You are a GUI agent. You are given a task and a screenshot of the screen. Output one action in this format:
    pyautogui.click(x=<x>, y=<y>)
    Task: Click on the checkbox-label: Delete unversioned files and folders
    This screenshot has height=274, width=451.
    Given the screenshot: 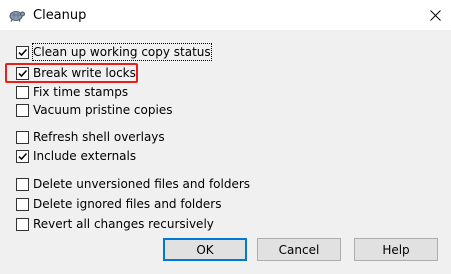 What is the action you would take?
    pyautogui.click(x=142, y=184)
    